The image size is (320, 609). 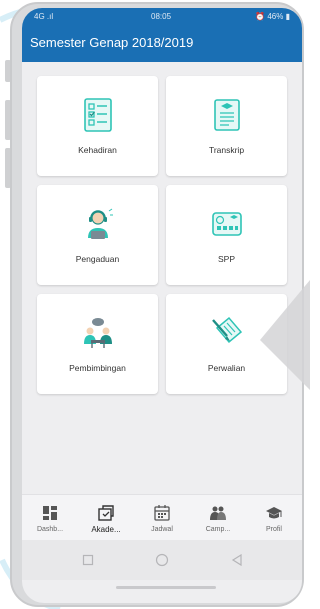 I want to click on mentoring-people-icon, so click(x=98, y=333).